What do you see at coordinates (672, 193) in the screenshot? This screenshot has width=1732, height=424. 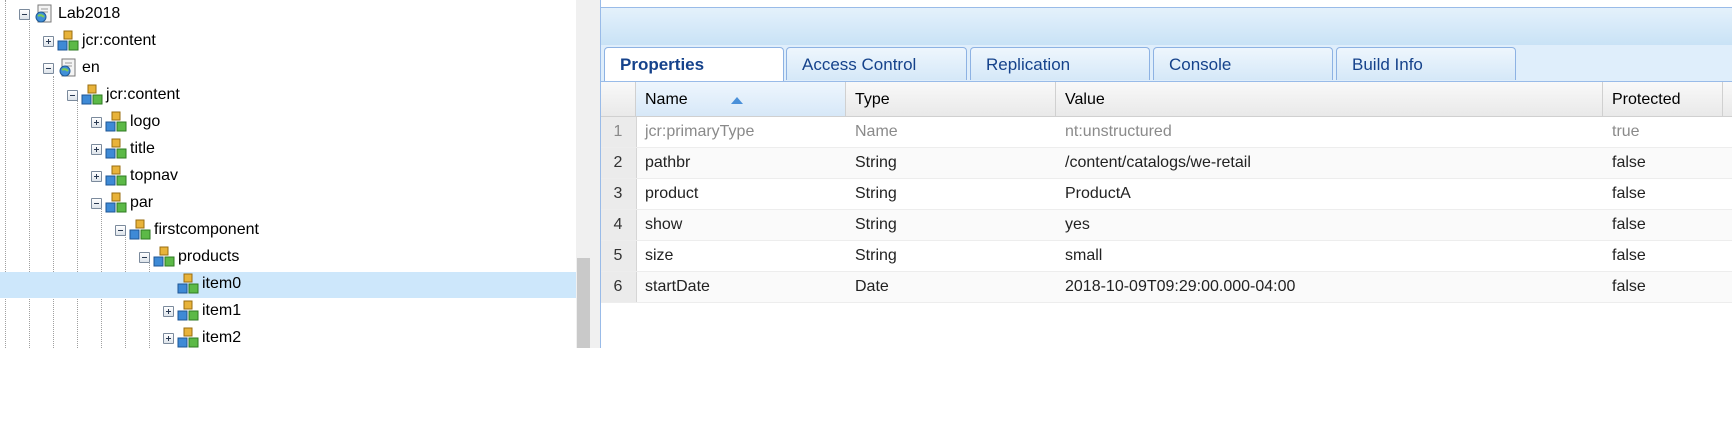 I see `cell-text: product` at bounding box center [672, 193].